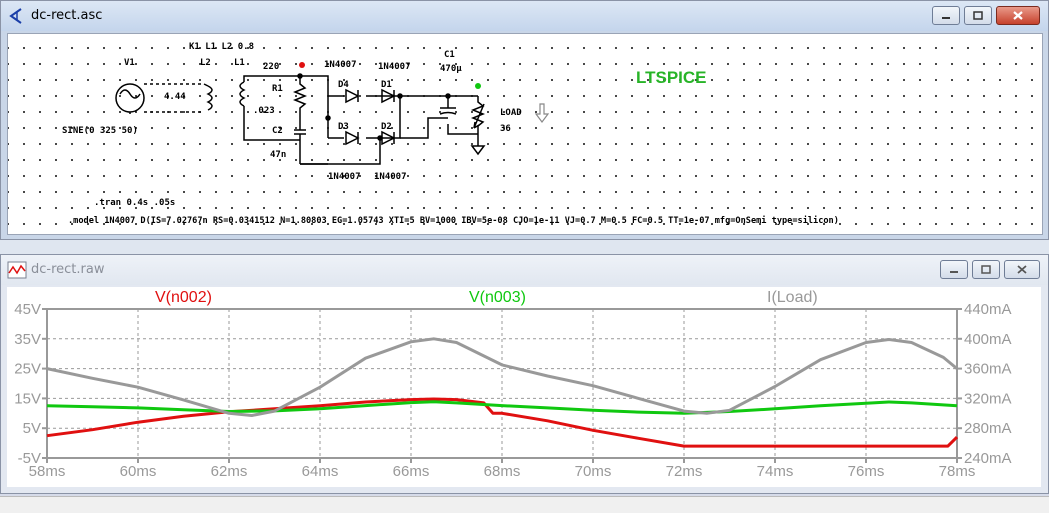 This screenshot has width=1049, height=513. I want to click on x-tick-label: 60ms, so click(138, 471).